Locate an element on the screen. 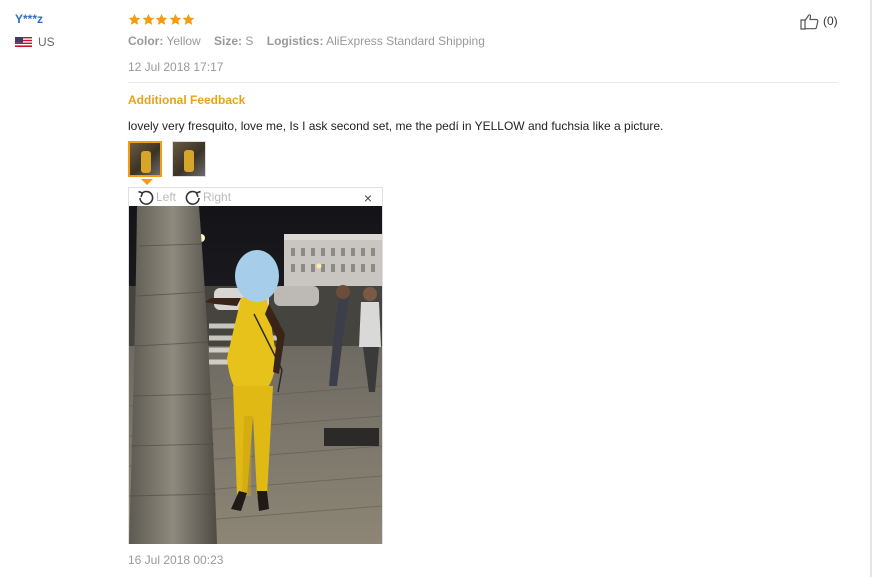 The image size is (872, 577). reviewer-name: Y***z is located at coordinates (35, 19).